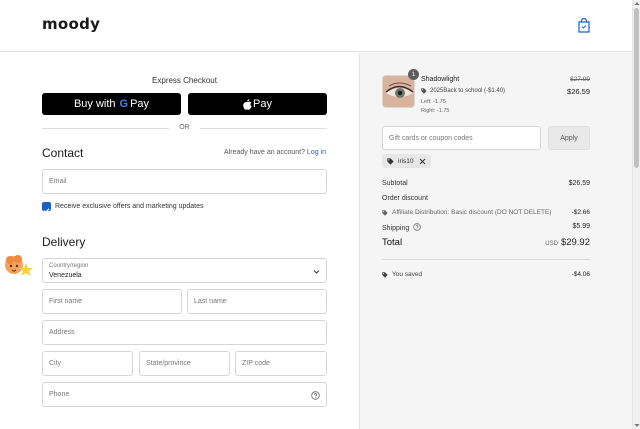 The image size is (640, 429). What do you see at coordinates (580, 212) in the screenshot?
I see `affiliate-discount-value: -$2.66` at bounding box center [580, 212].